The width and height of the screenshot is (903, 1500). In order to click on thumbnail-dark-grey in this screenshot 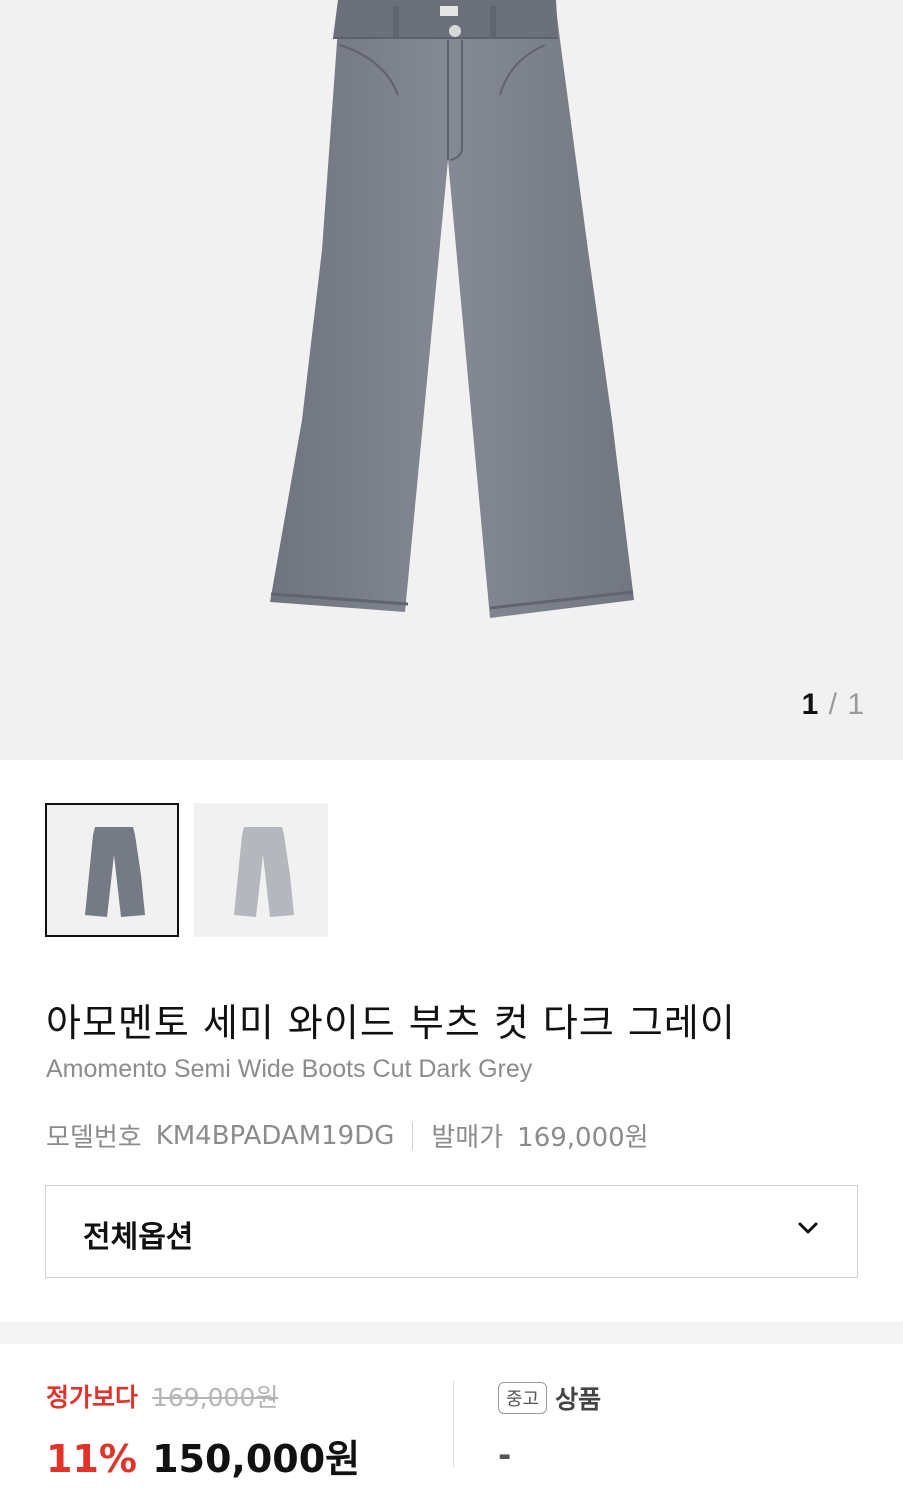, I will do `click(112, 870)`.